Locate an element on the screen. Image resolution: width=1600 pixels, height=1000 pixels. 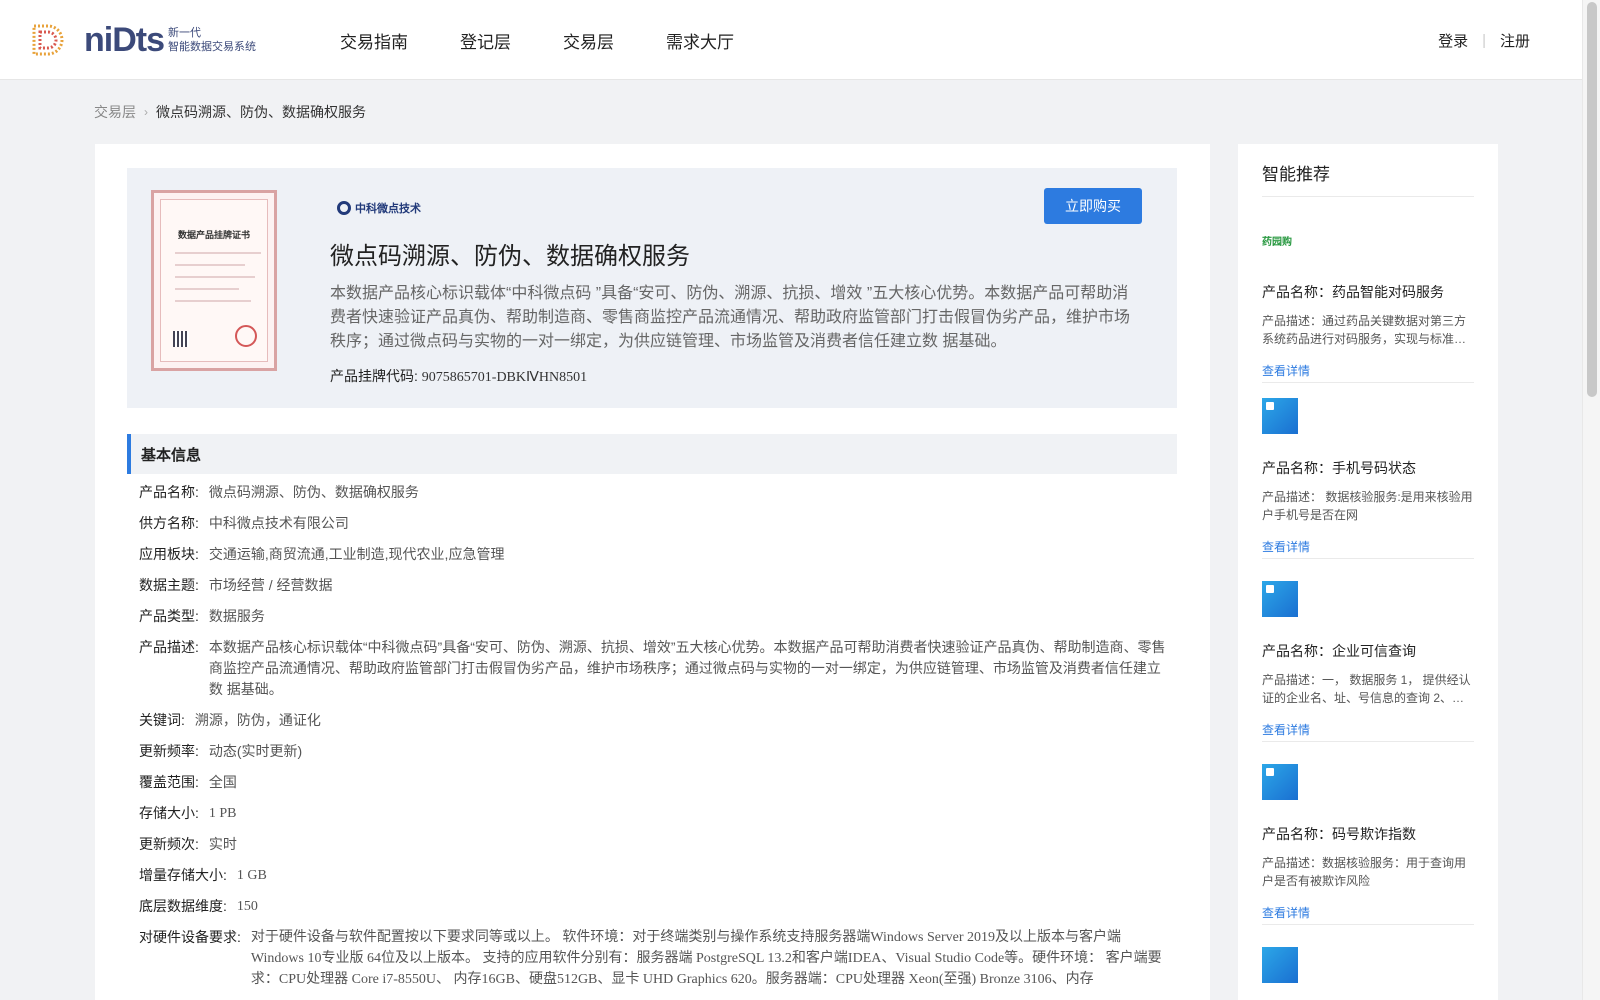
auth-links: 登录 | 注册 is located at coordinates (1484, 40).